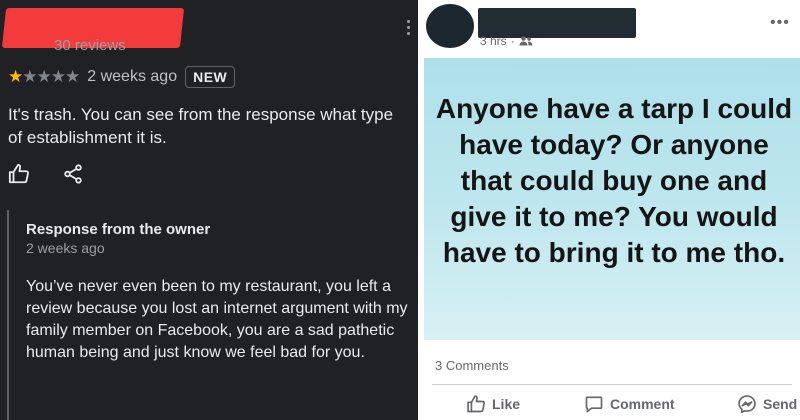 This screenshot has width=800, height=420. Describe the element at coordinates (118, 229) in the screenshot. I see `owner-response-title: Response from the owner` at that location.